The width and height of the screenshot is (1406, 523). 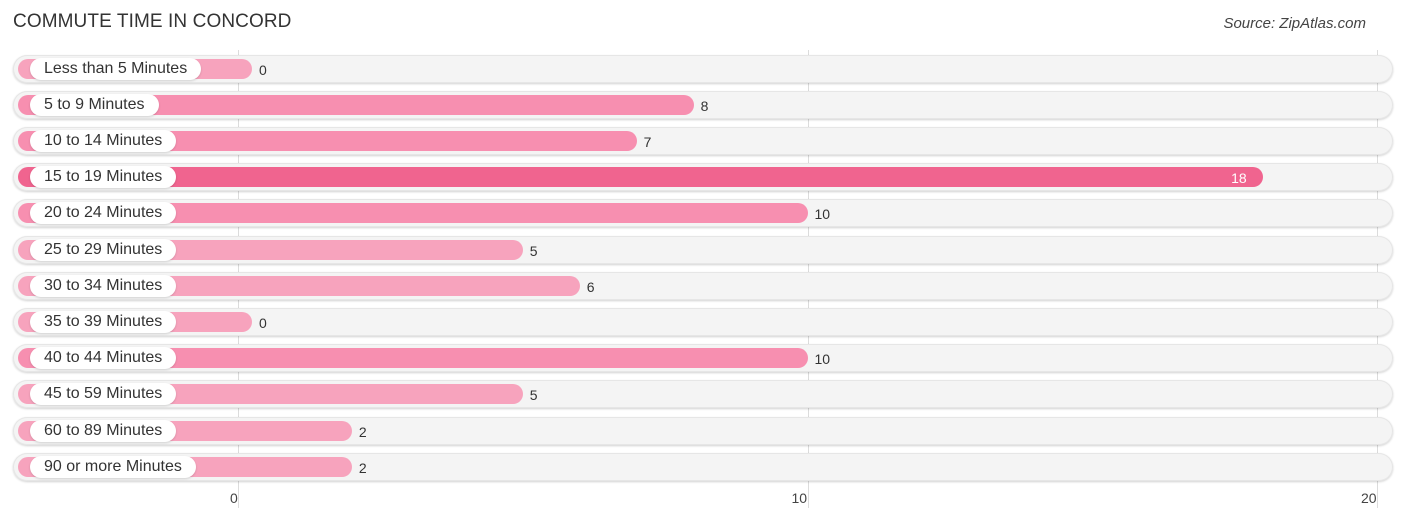 What do you see at coordinates (704, 105) in the screenshot?
I see `value-label: 8` at bounding box center [704, 105].